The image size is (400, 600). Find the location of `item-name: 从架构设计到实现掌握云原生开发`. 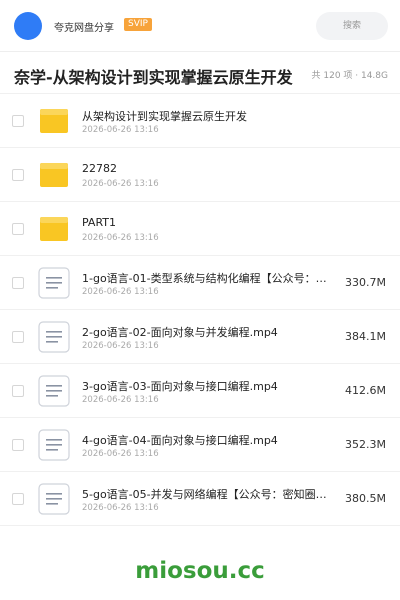

item-name: 从架构设计到实现掌握云原生开发 is located at coordinates (164, 116).